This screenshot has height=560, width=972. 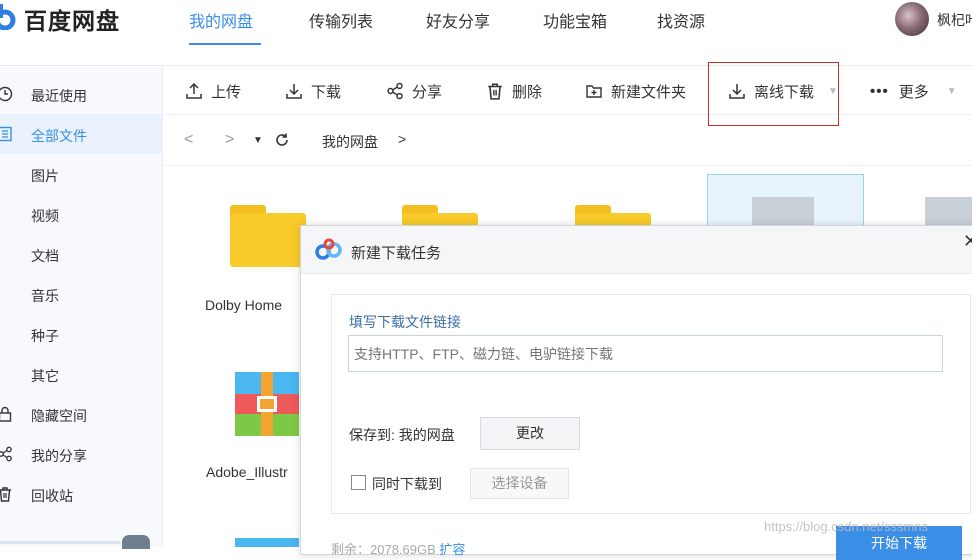 What do you see at coordinates (6, 414) in the screenshot?
I see `lock-icon` at bounding box center [6, 414].